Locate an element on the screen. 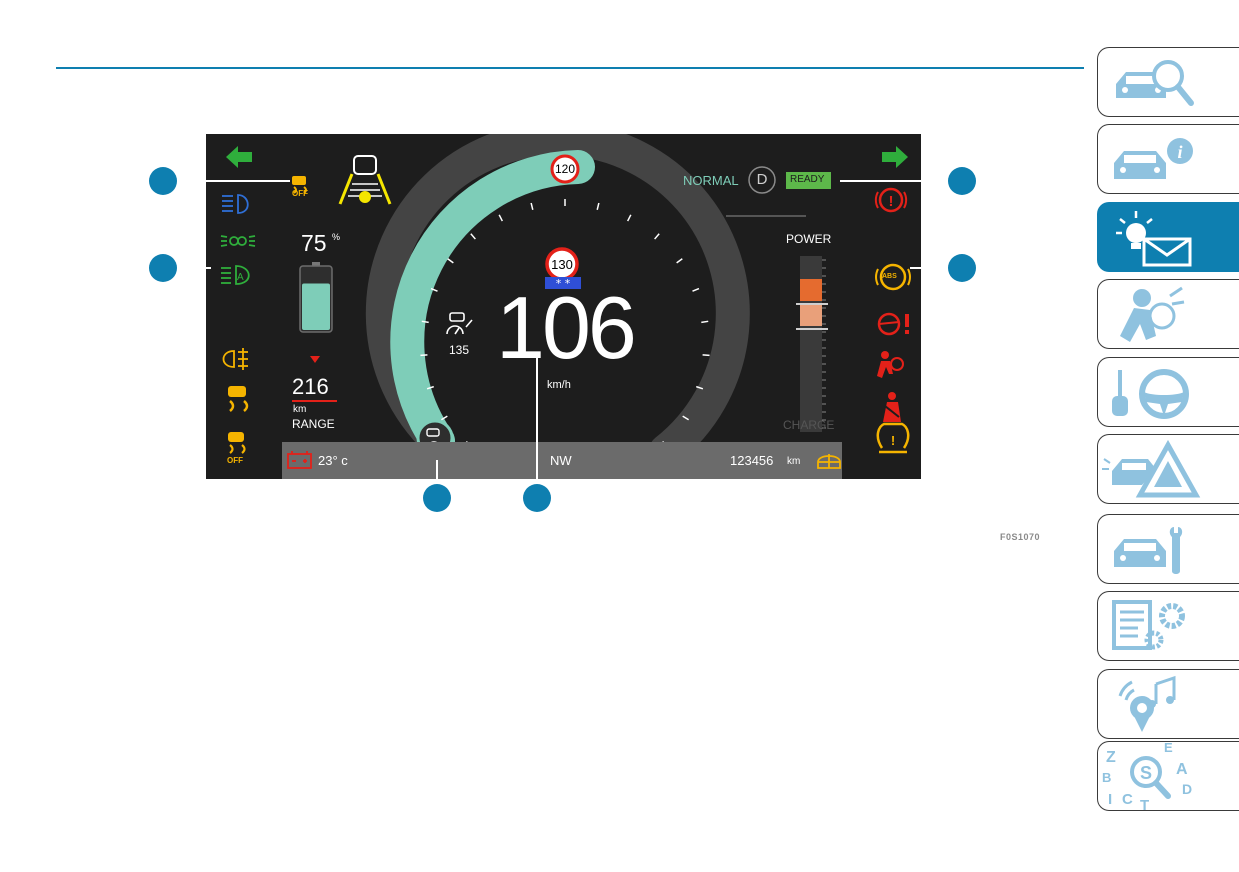  tire-pressure-warning-icon: ! is located at coordinates (893, 438).